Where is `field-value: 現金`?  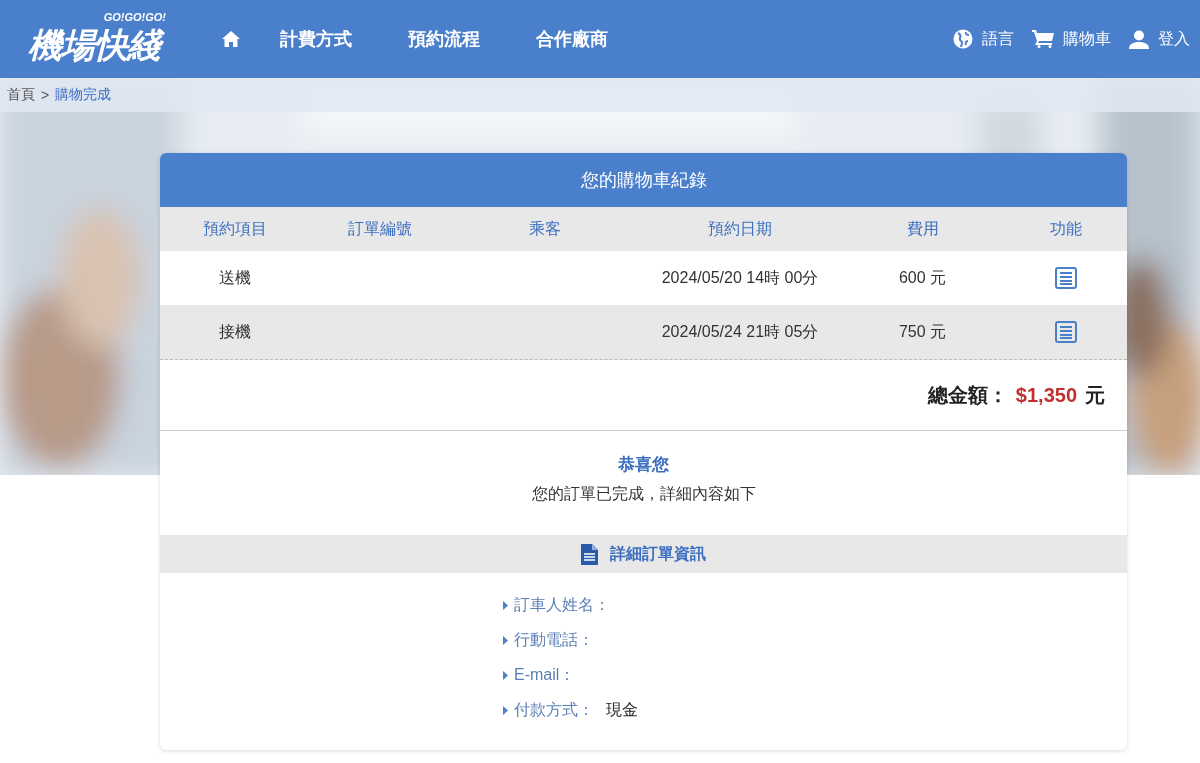
field-value: 現金 is located at coordinates (622, 710).